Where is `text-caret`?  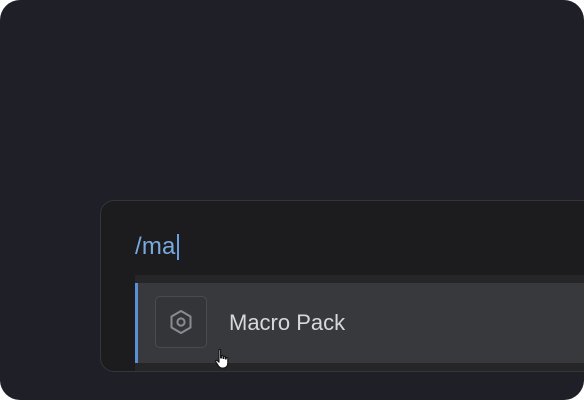
text-caret is located at coordinates (177, 247).